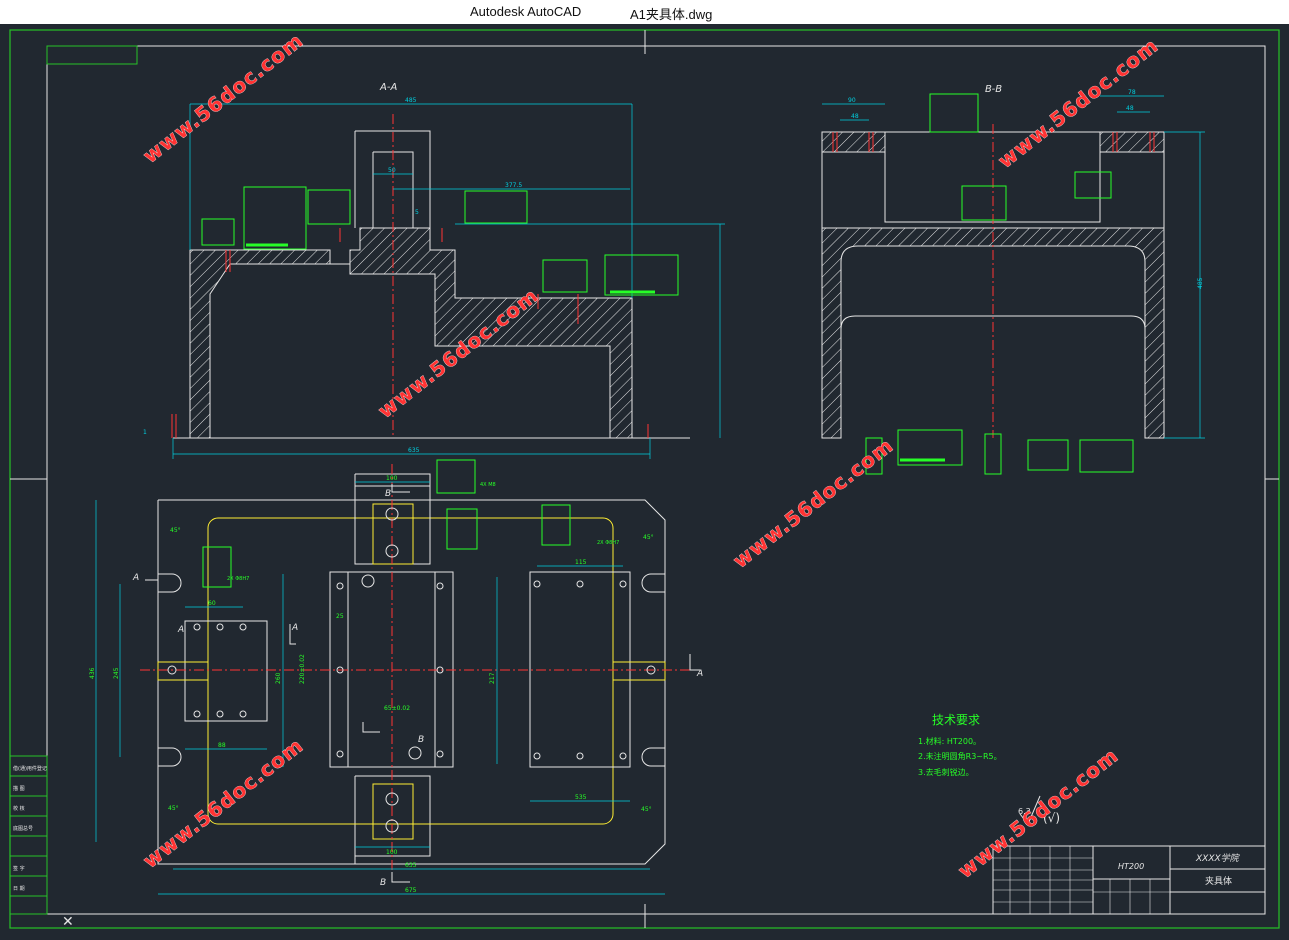 This screenshot has height=940, width=1289. What do you see at coordinates (608, 543) in the screenshot?
I see `note-2x-hole-2: 2X Φ8H7` at bounding box center [608, 543].